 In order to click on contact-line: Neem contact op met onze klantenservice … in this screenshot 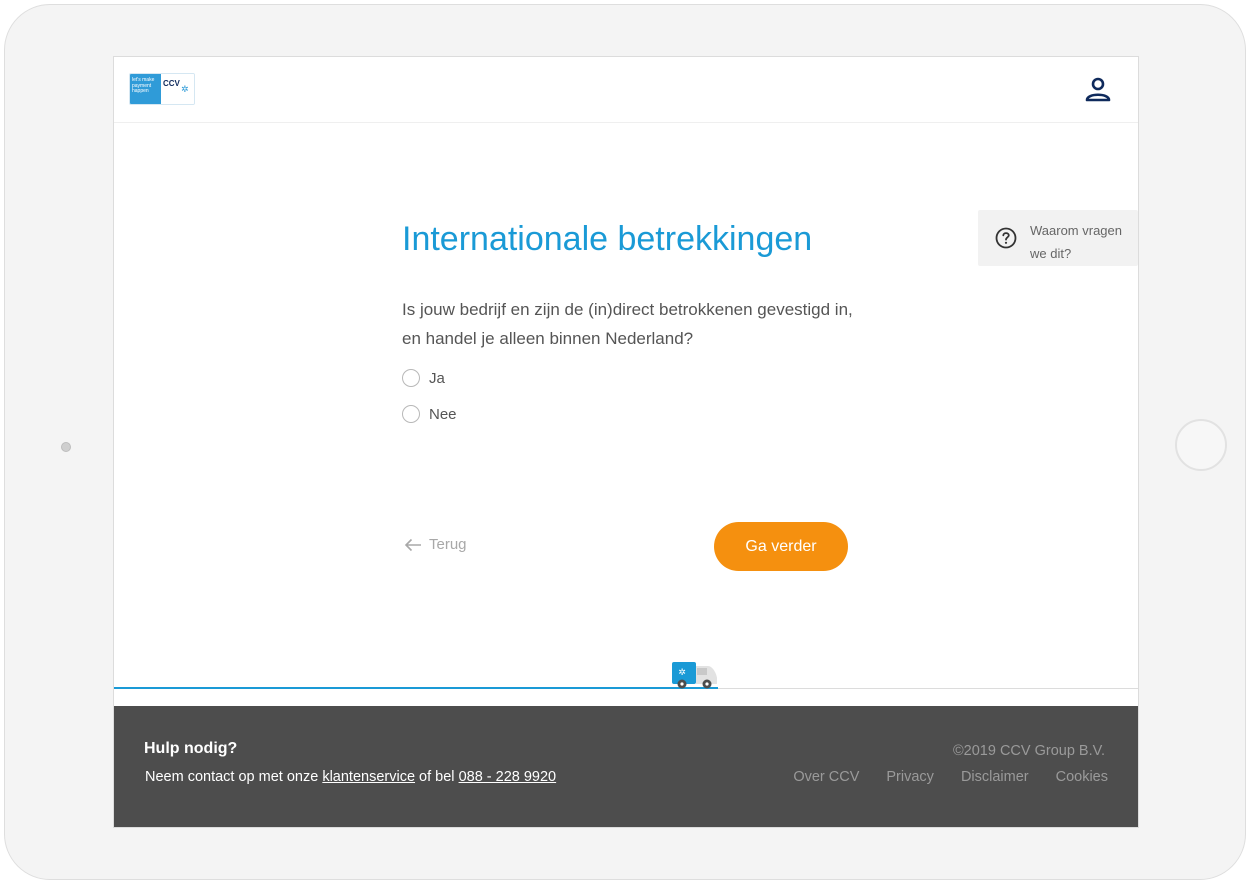, I will do `click(350, 777)`.